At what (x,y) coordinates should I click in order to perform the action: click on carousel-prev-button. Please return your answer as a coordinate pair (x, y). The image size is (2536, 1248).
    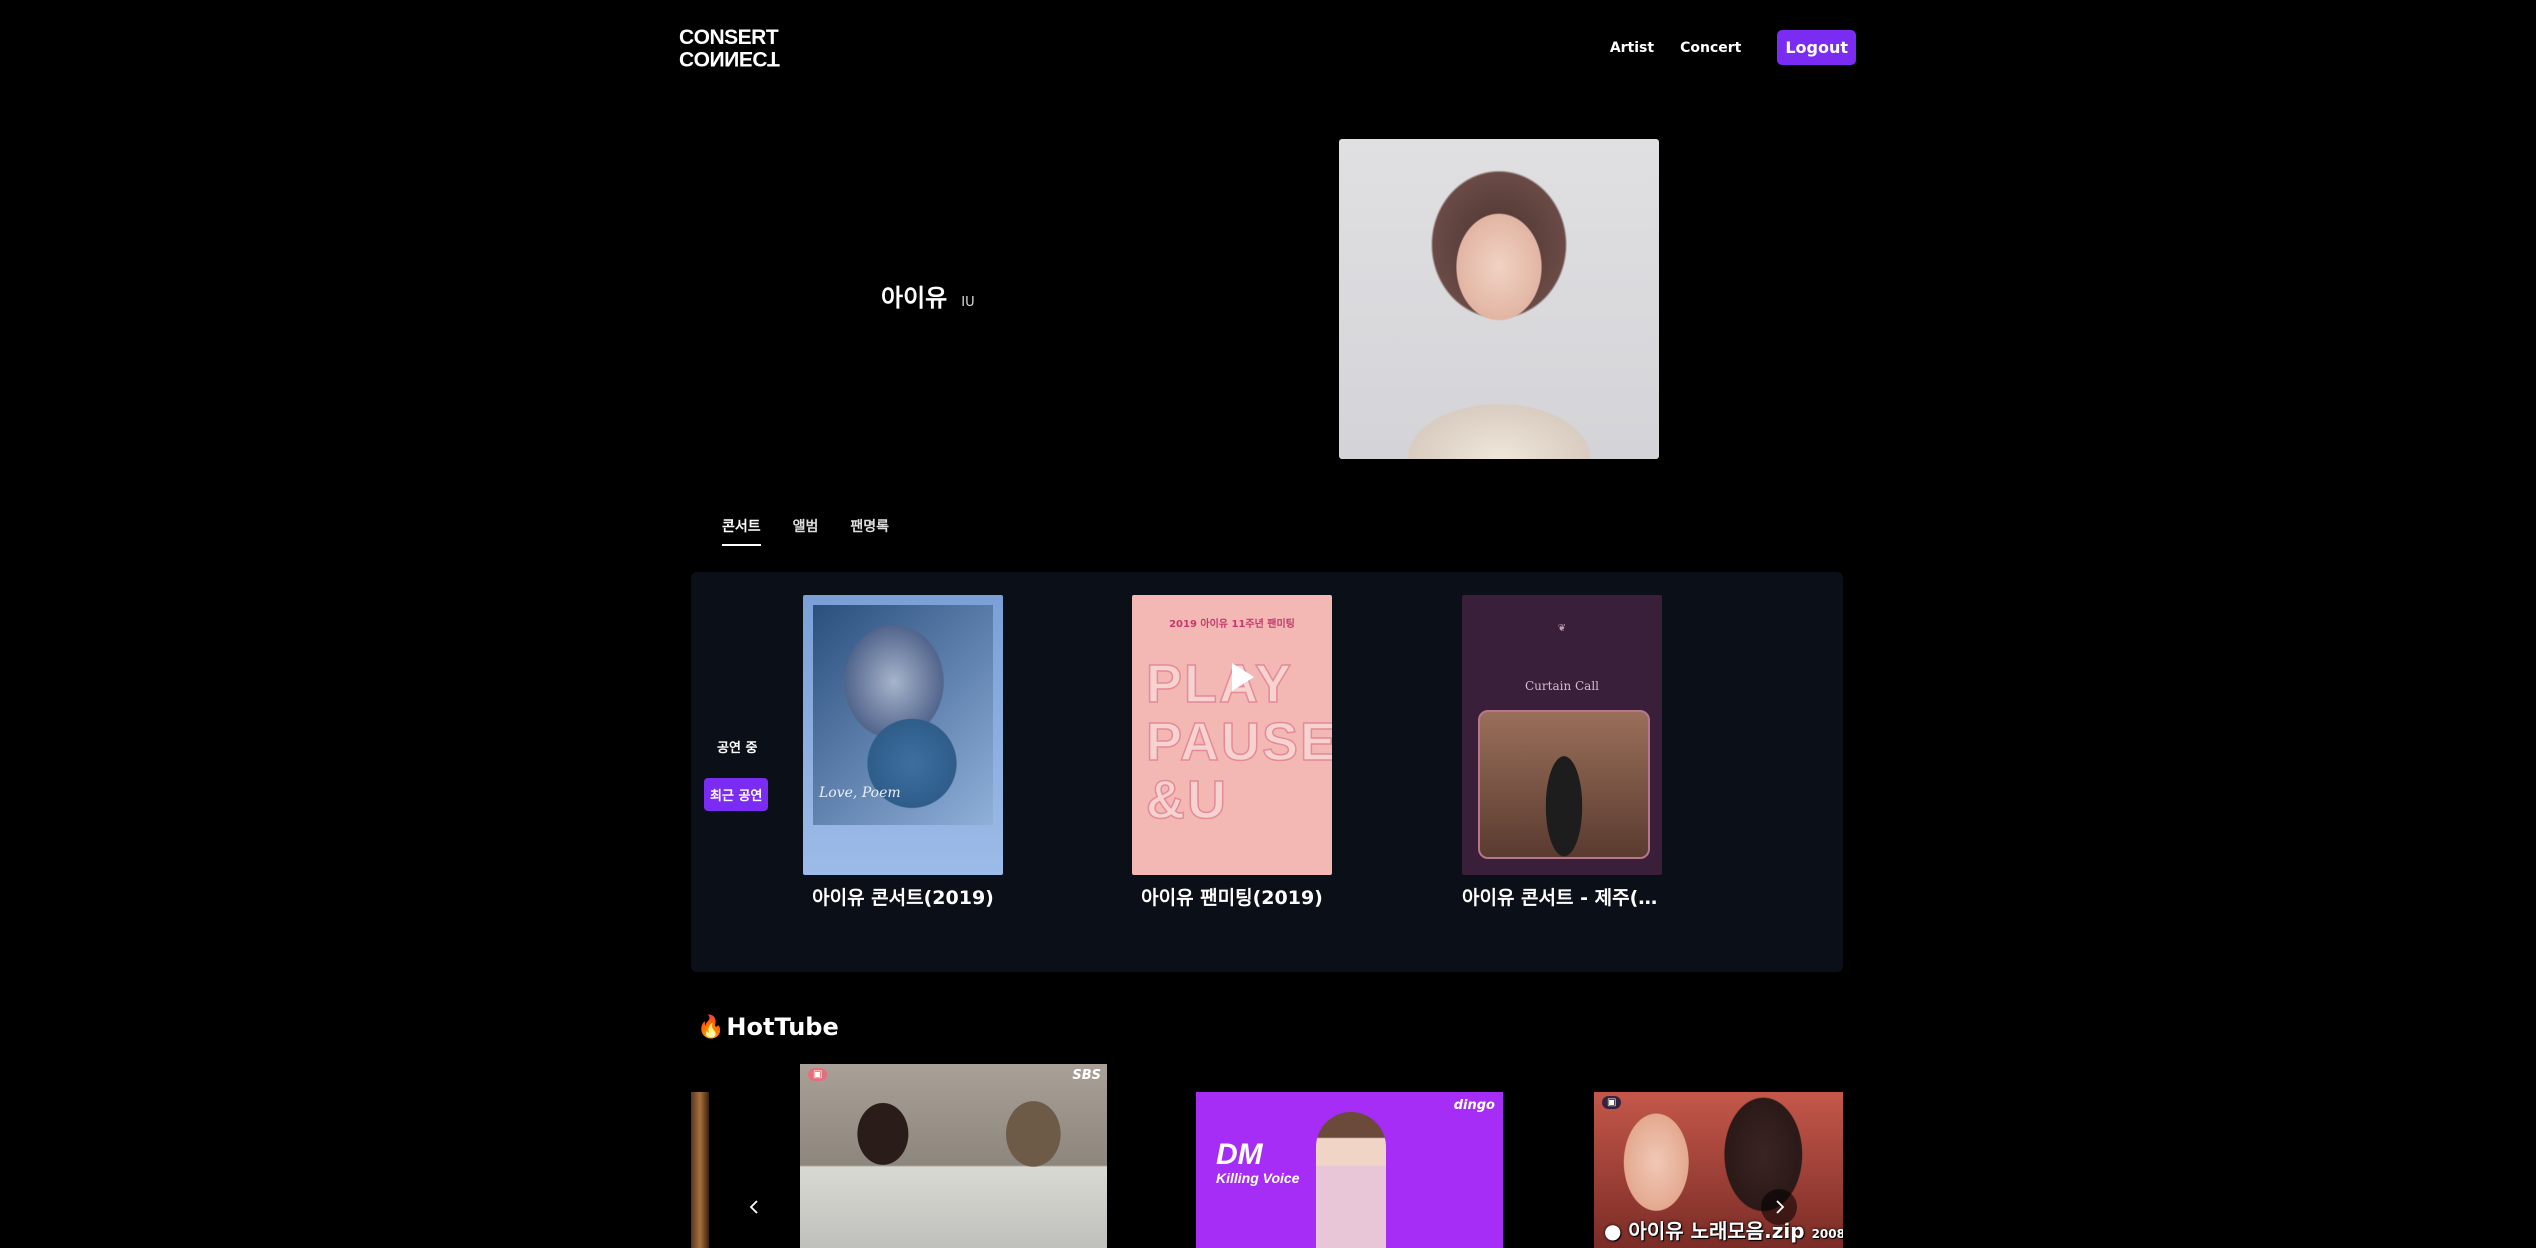
    Looking at the image, I should click on (755, 1207).